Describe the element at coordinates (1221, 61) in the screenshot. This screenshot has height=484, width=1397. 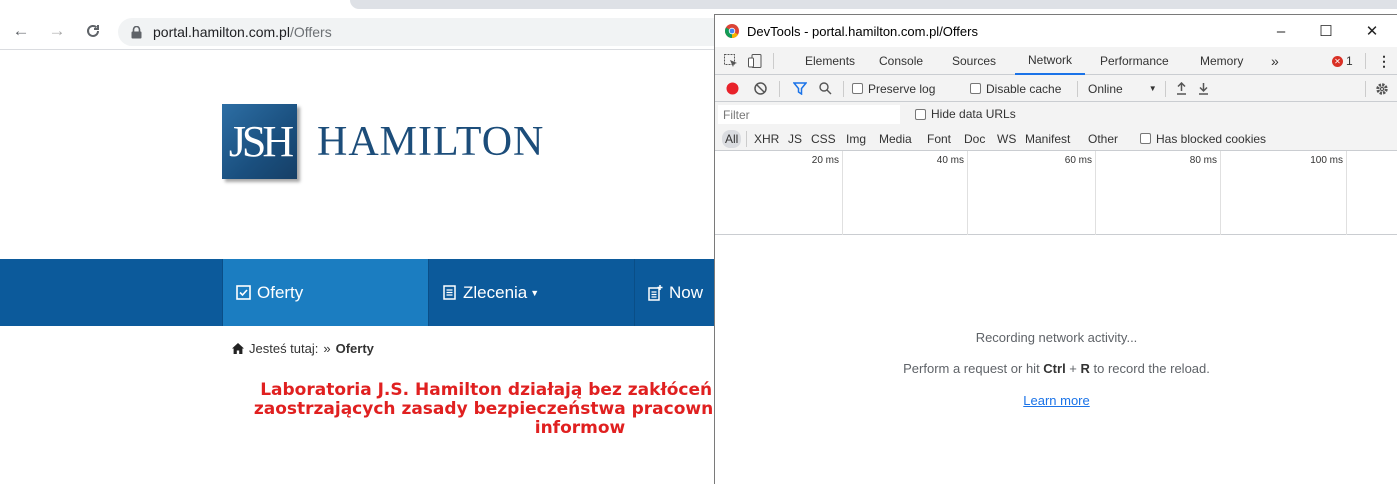
I see `tab-memory: Memory` at that location.